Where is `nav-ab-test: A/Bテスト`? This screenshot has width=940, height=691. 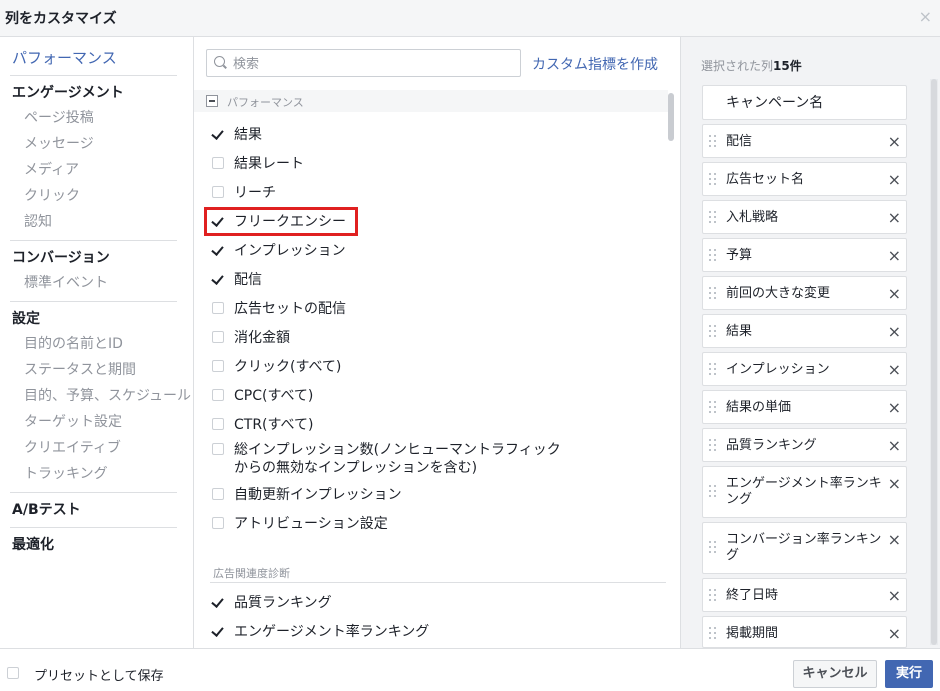 nav-ab-test: A/Bテスト is located at coordinates (46, 510).